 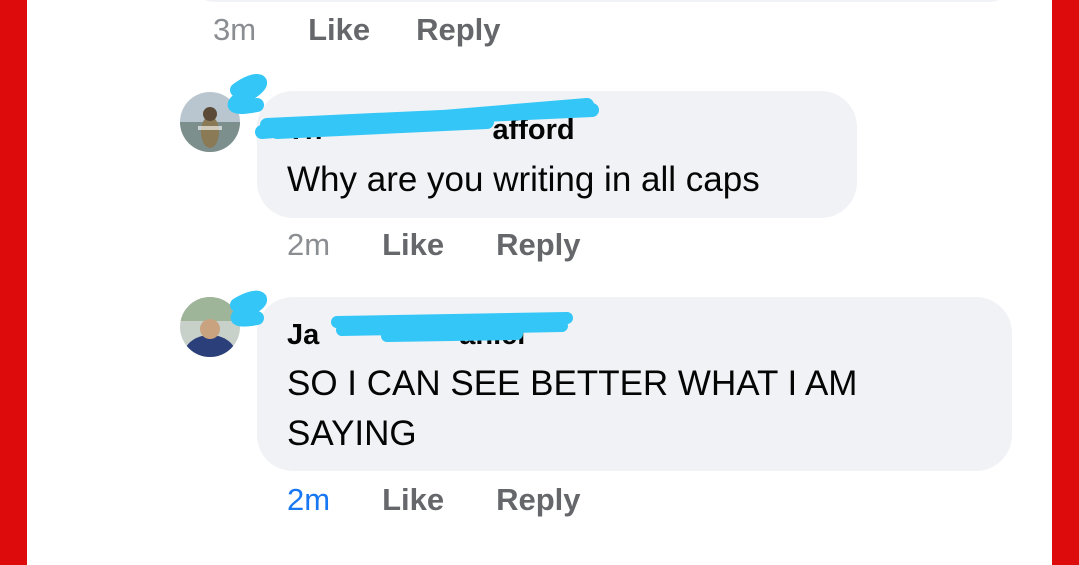 What do you see at coordinates (352, 433) in the screenshot?
I see `comment-text-line-2: SAYING` at bounding box center [352, 433].